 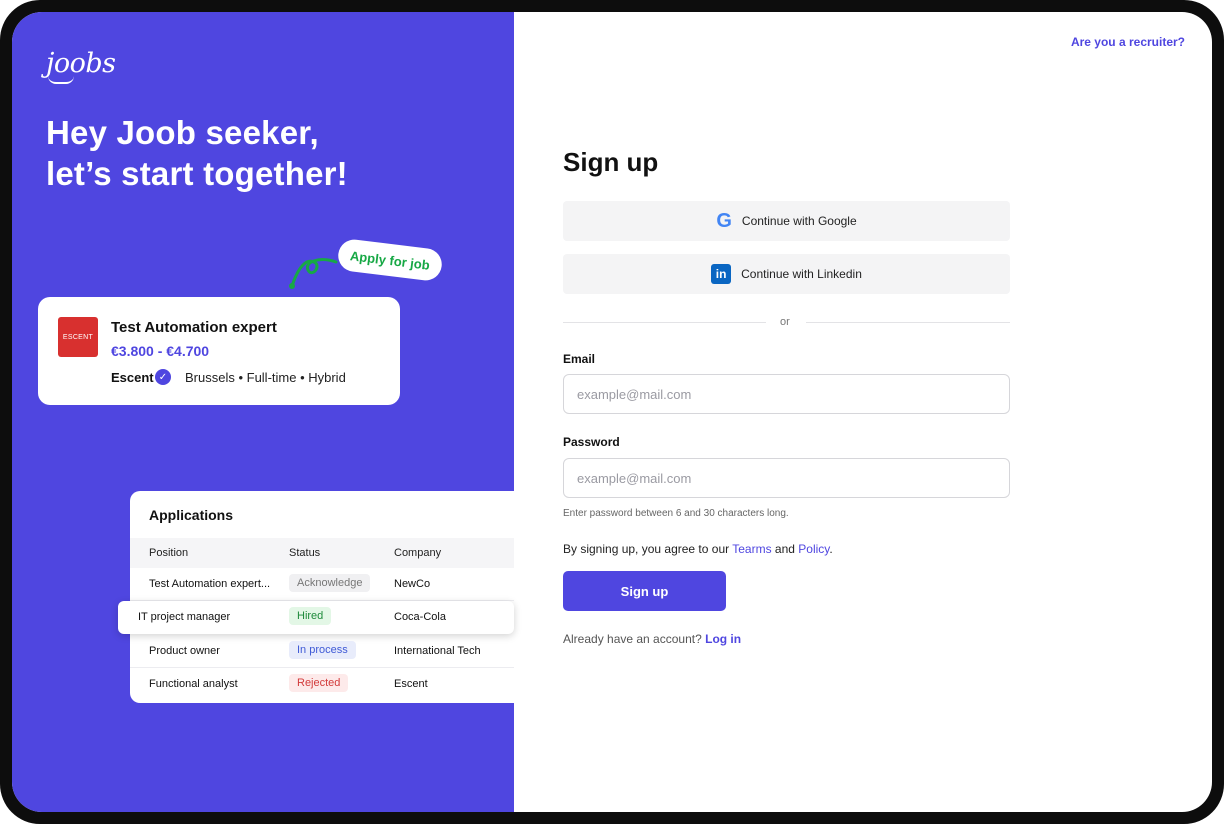 What do you see at coordinates (194, 327) in the screenshot?
I see `job-title: Test Automation expert` at bounding box center [194, 327].